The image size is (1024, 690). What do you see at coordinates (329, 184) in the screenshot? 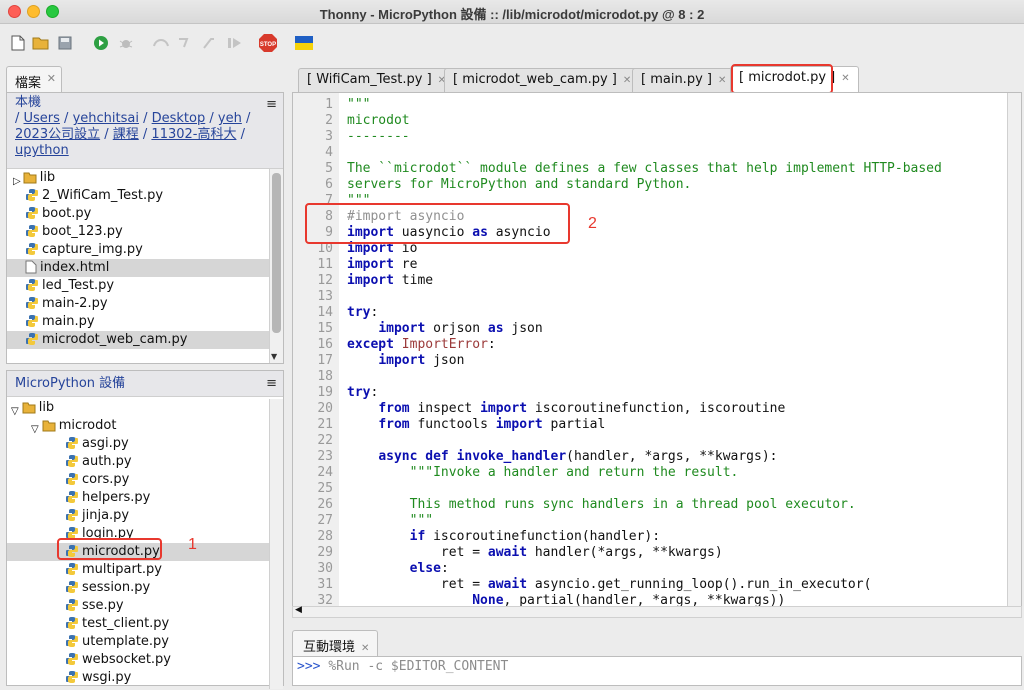
I see `line-number: 6` at bounding box center [329, 184].